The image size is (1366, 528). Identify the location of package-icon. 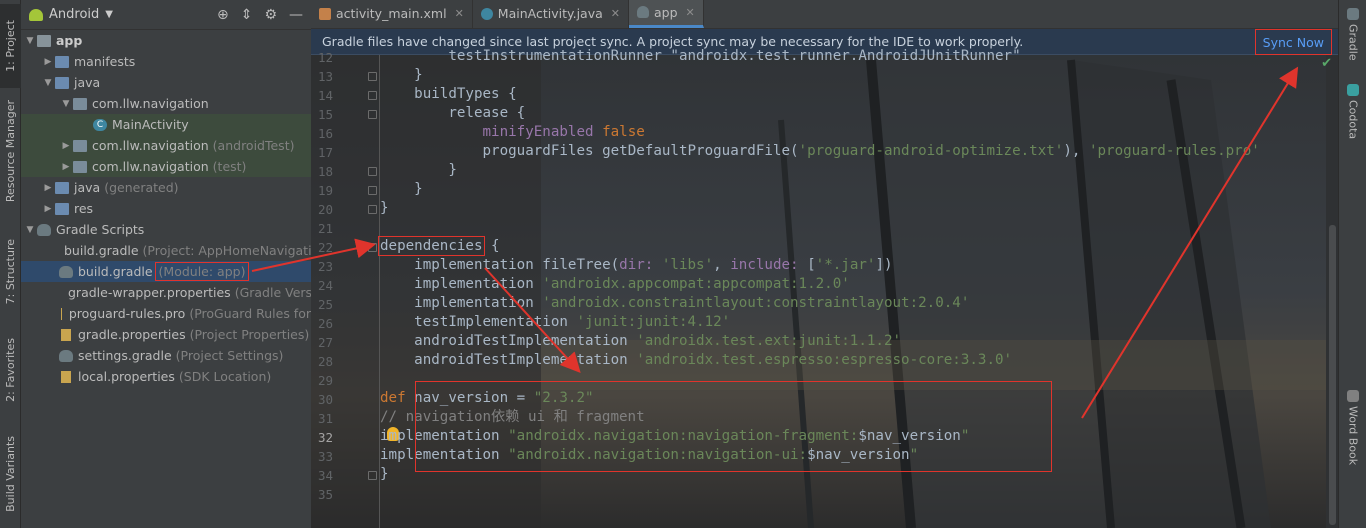
(80, 145).